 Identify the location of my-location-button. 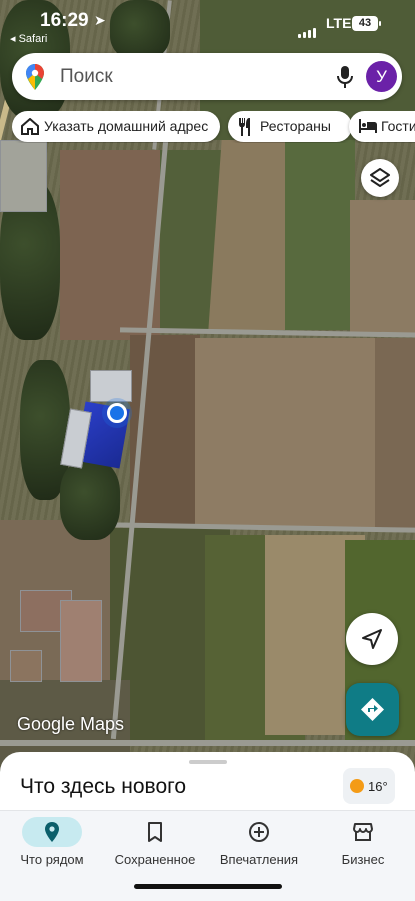
(372, 639).